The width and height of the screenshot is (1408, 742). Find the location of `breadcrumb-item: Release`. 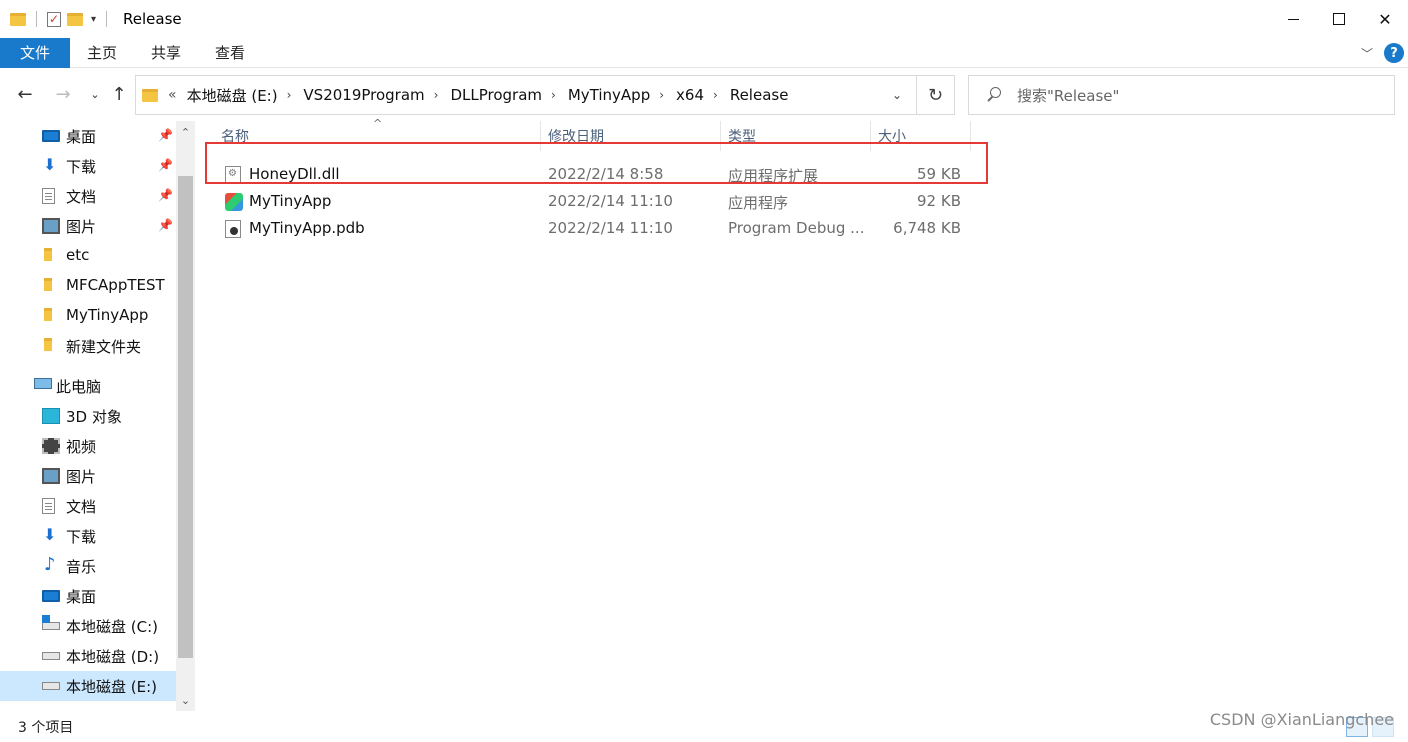

breadcrumb-item: Release is located at coordinates (759, 95).